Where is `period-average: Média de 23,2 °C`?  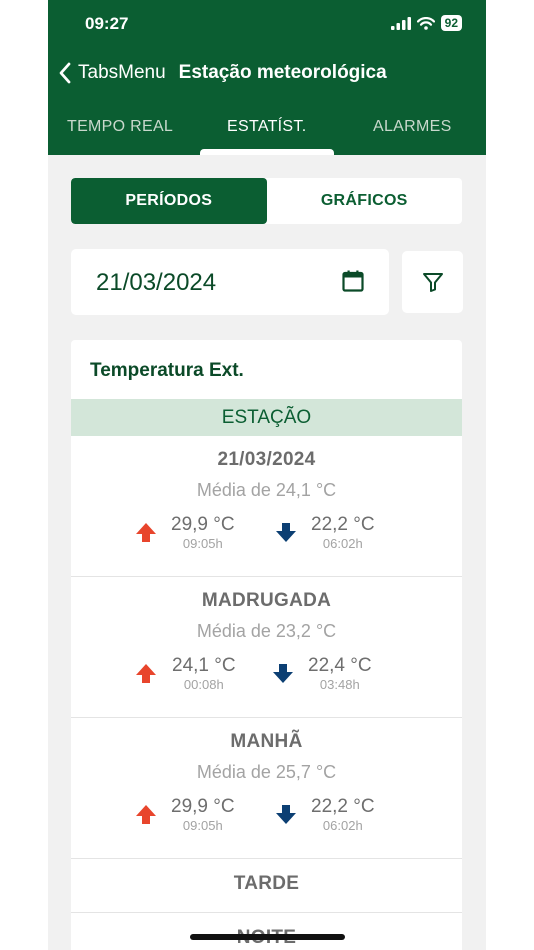
period-average: Média de 23,2 °C is located at coordinates (266, 631).